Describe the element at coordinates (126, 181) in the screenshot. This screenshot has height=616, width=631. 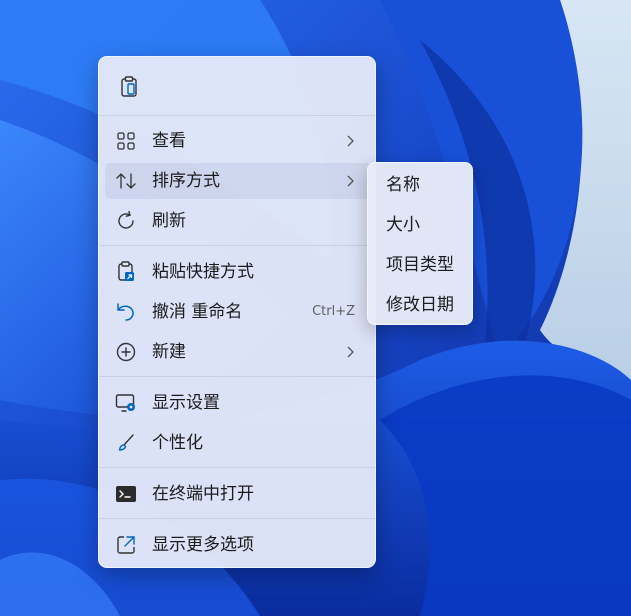
I see `sort-arrows-icon` at that location.